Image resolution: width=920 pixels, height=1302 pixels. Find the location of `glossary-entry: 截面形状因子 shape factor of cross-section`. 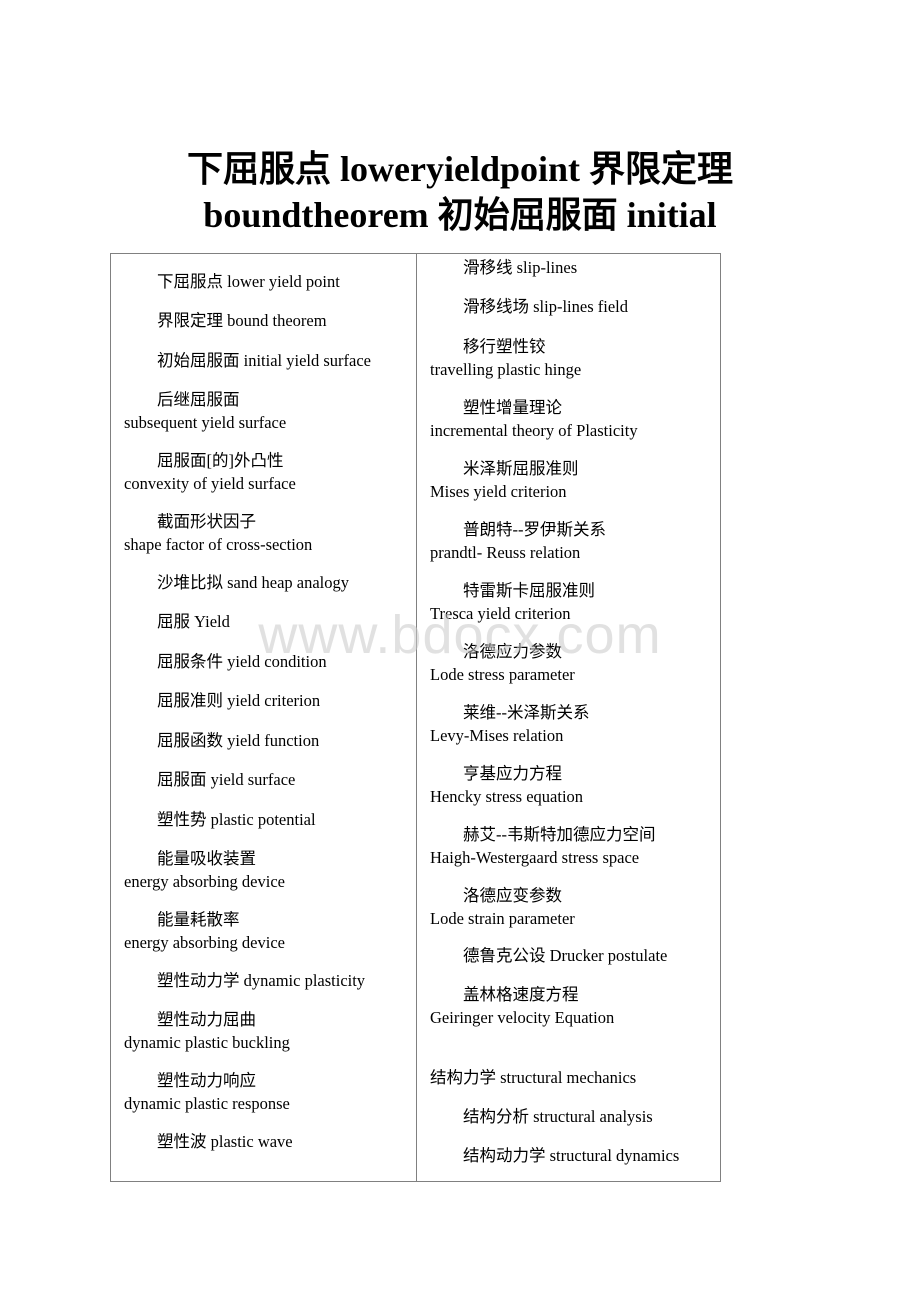

glossary-entry: 截面形状因子 shape factor of cross-section is located at coordinates (218, 533).